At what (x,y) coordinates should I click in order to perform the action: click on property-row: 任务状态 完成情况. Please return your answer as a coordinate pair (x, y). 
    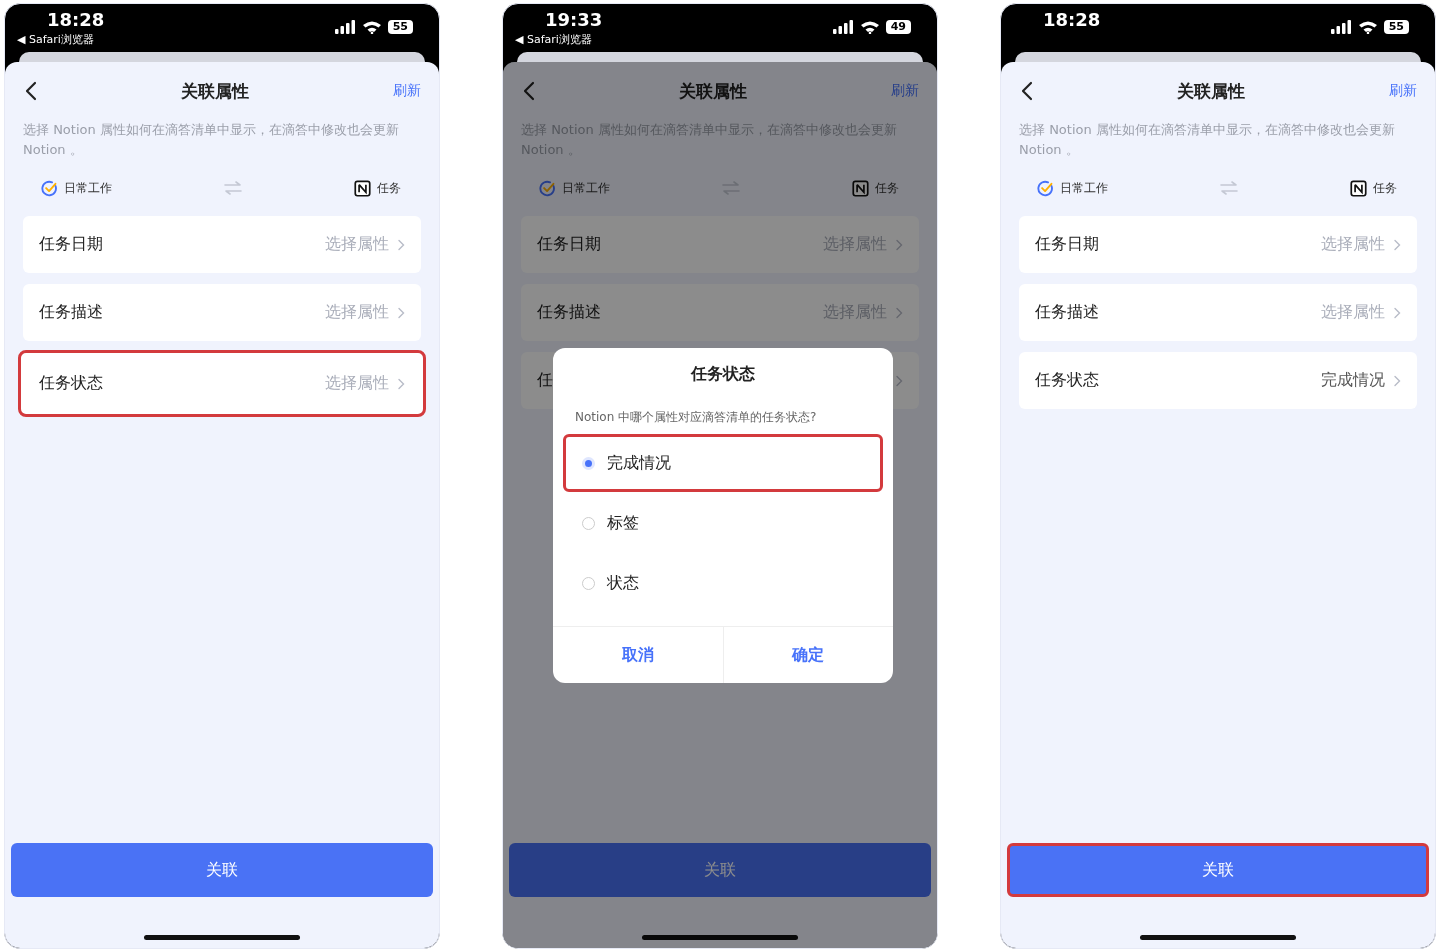
    Looking at the image, I should click on (1218, 380).